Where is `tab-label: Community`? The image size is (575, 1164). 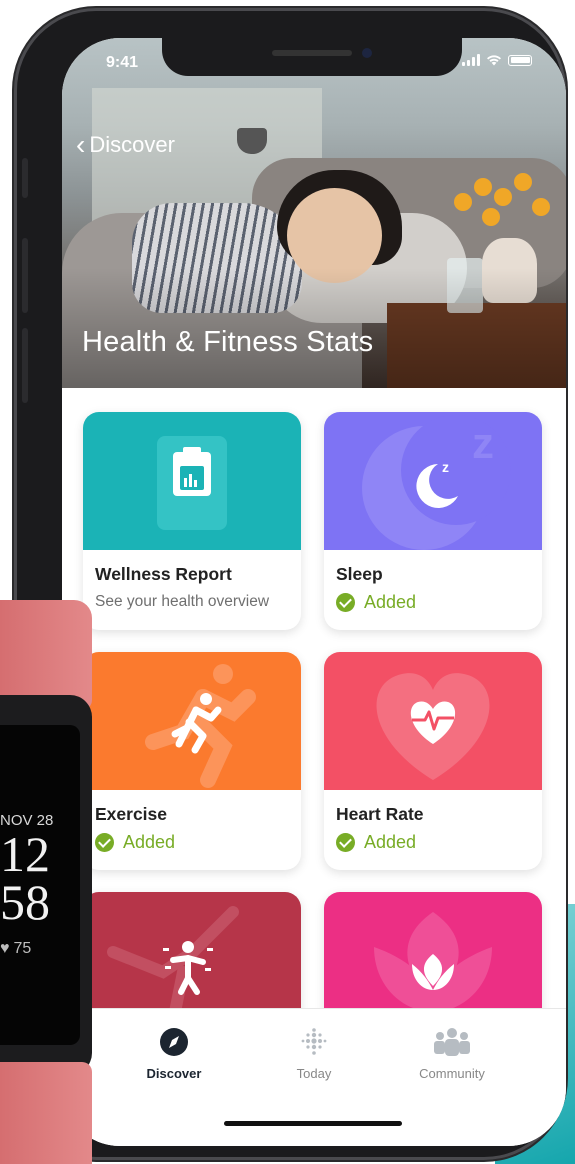 tab-label: Community is located at coordinates (452, 1073).